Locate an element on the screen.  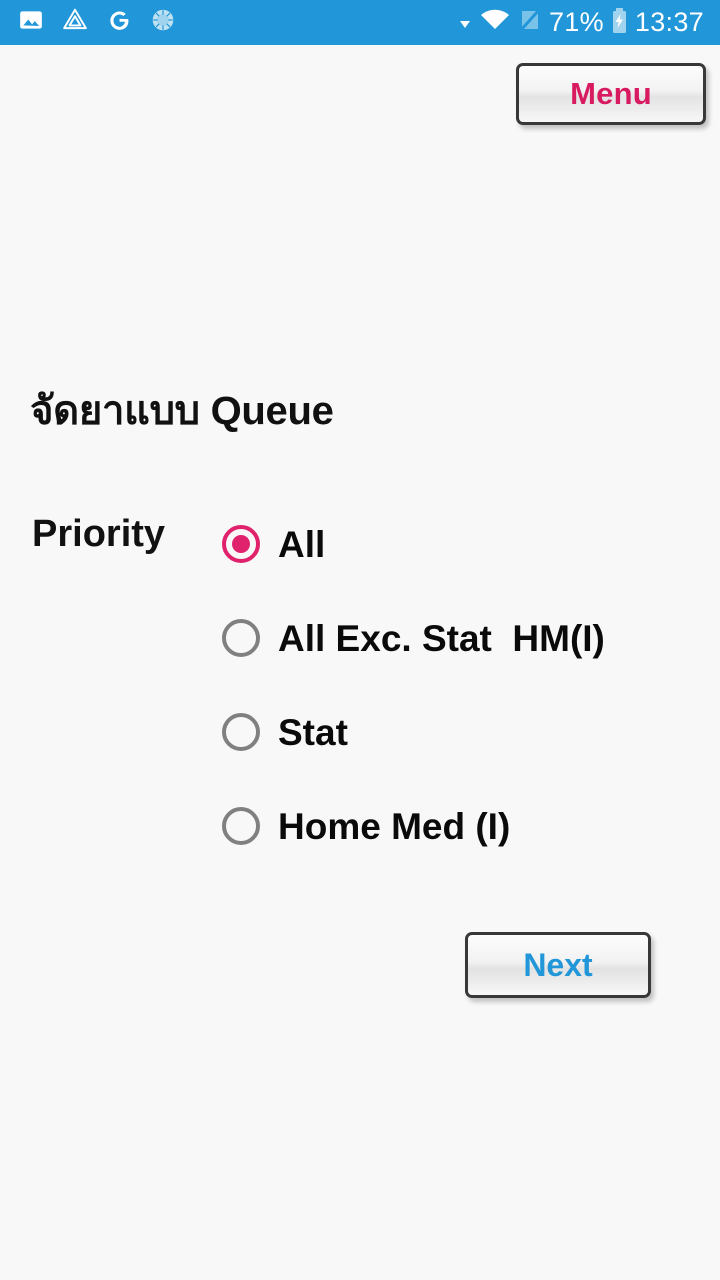
page-title: จัดยาแบบ Queue is located at coordinates (182, 411).